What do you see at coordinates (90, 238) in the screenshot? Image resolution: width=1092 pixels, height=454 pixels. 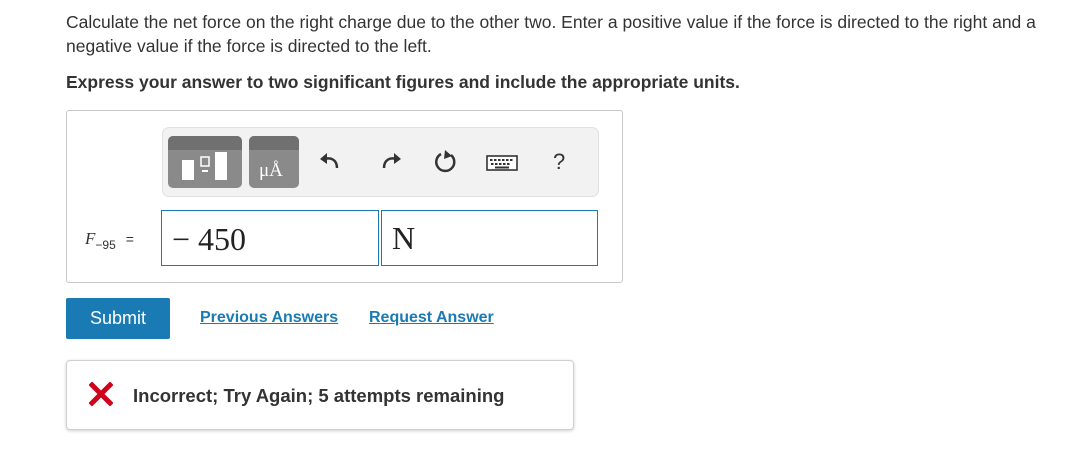 I see `variable-symbol: F` at bounding box center [90, 238].